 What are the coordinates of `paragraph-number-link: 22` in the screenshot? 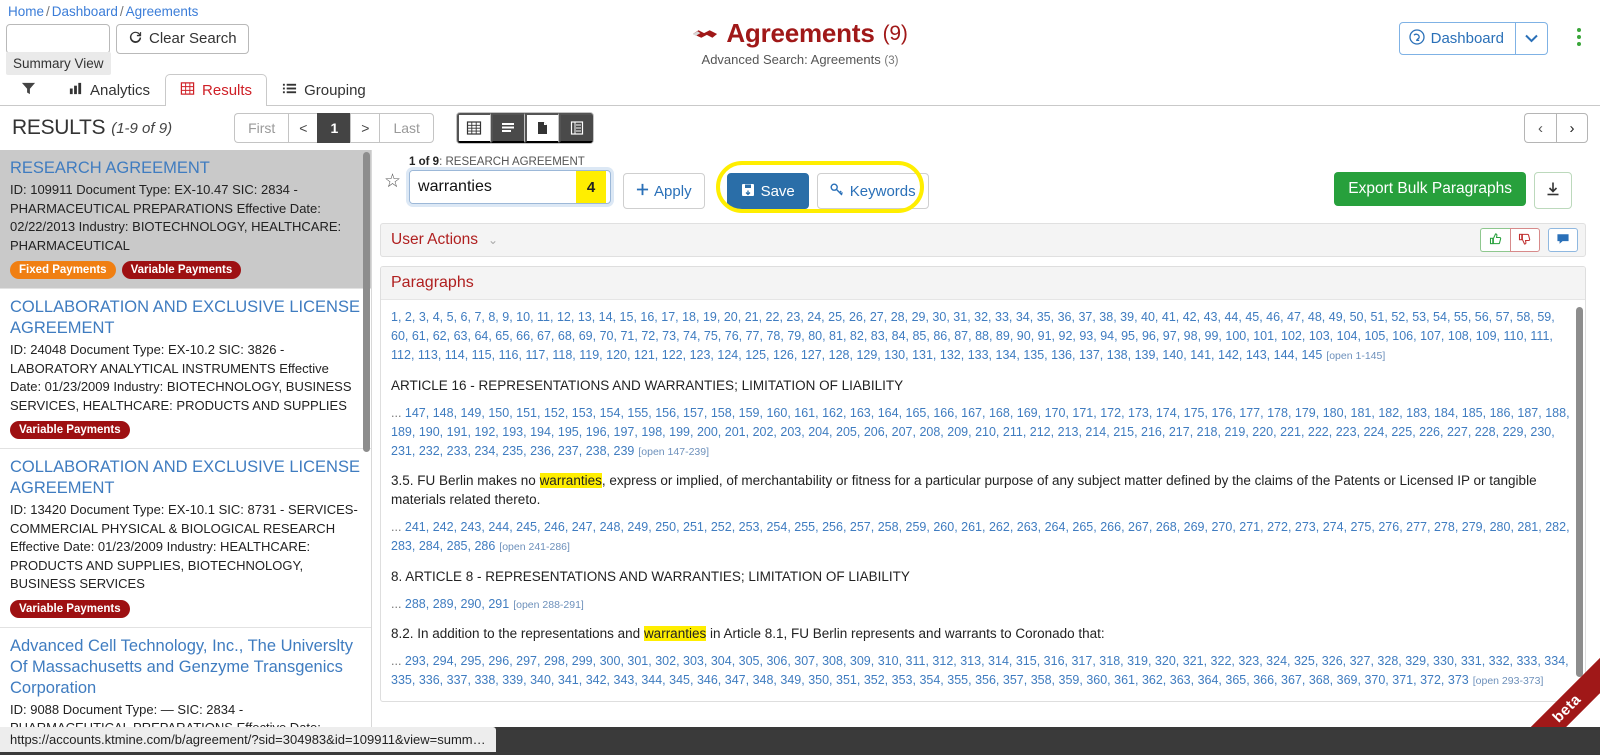 It's located at (773, 317).